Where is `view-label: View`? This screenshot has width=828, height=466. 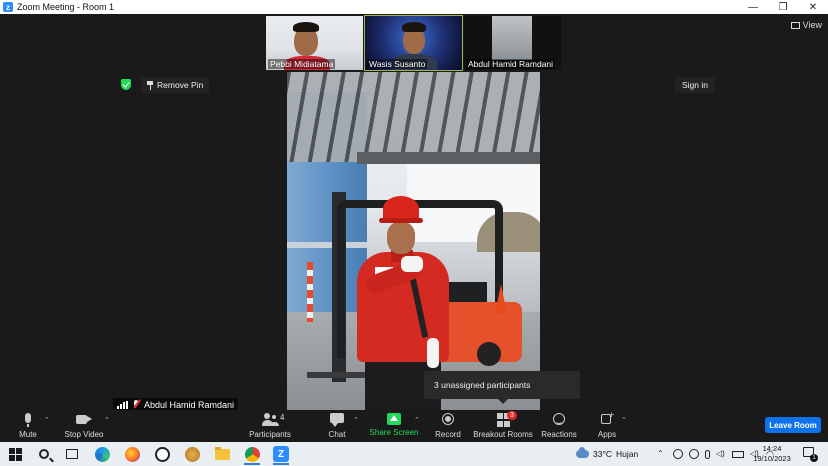
view-label: View is located at coordinates (812, 25).